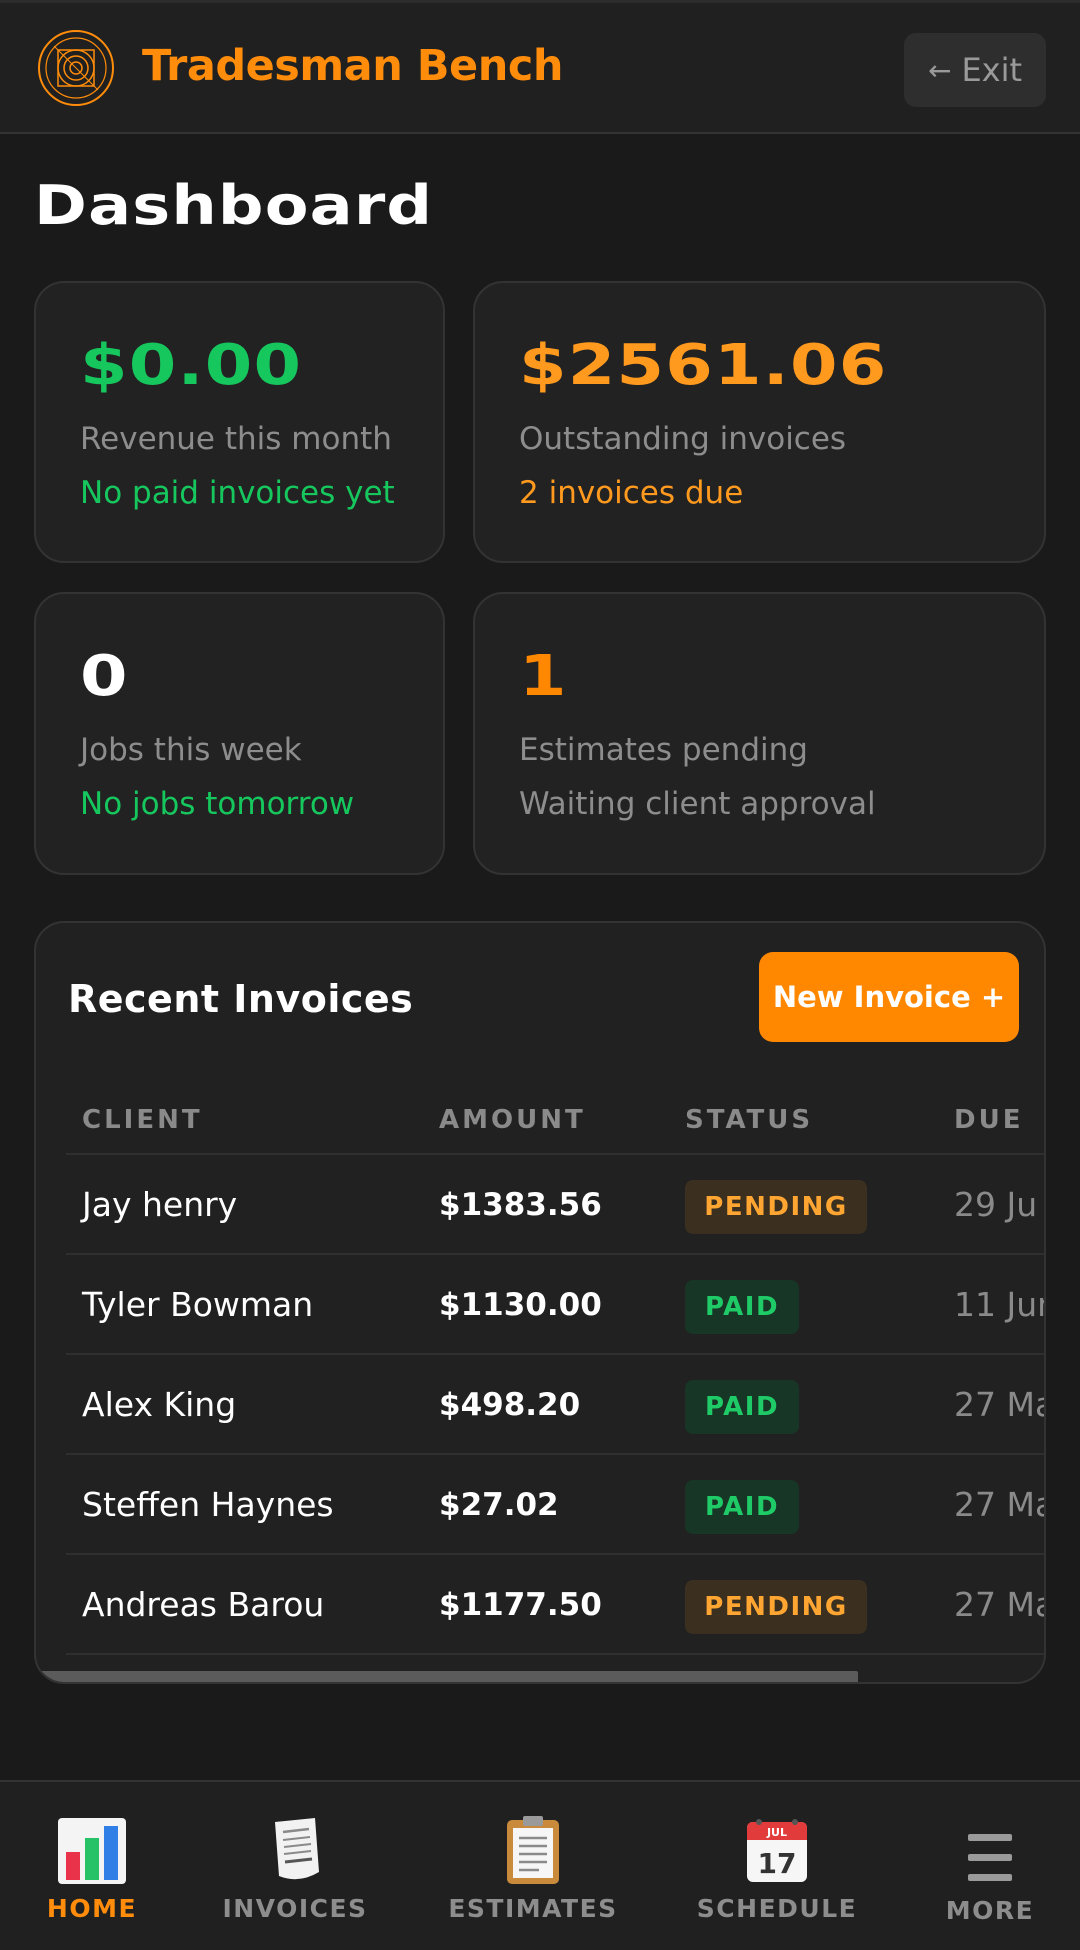  I want to click on calendar-icon: JUL 17, so click(777, 1850).